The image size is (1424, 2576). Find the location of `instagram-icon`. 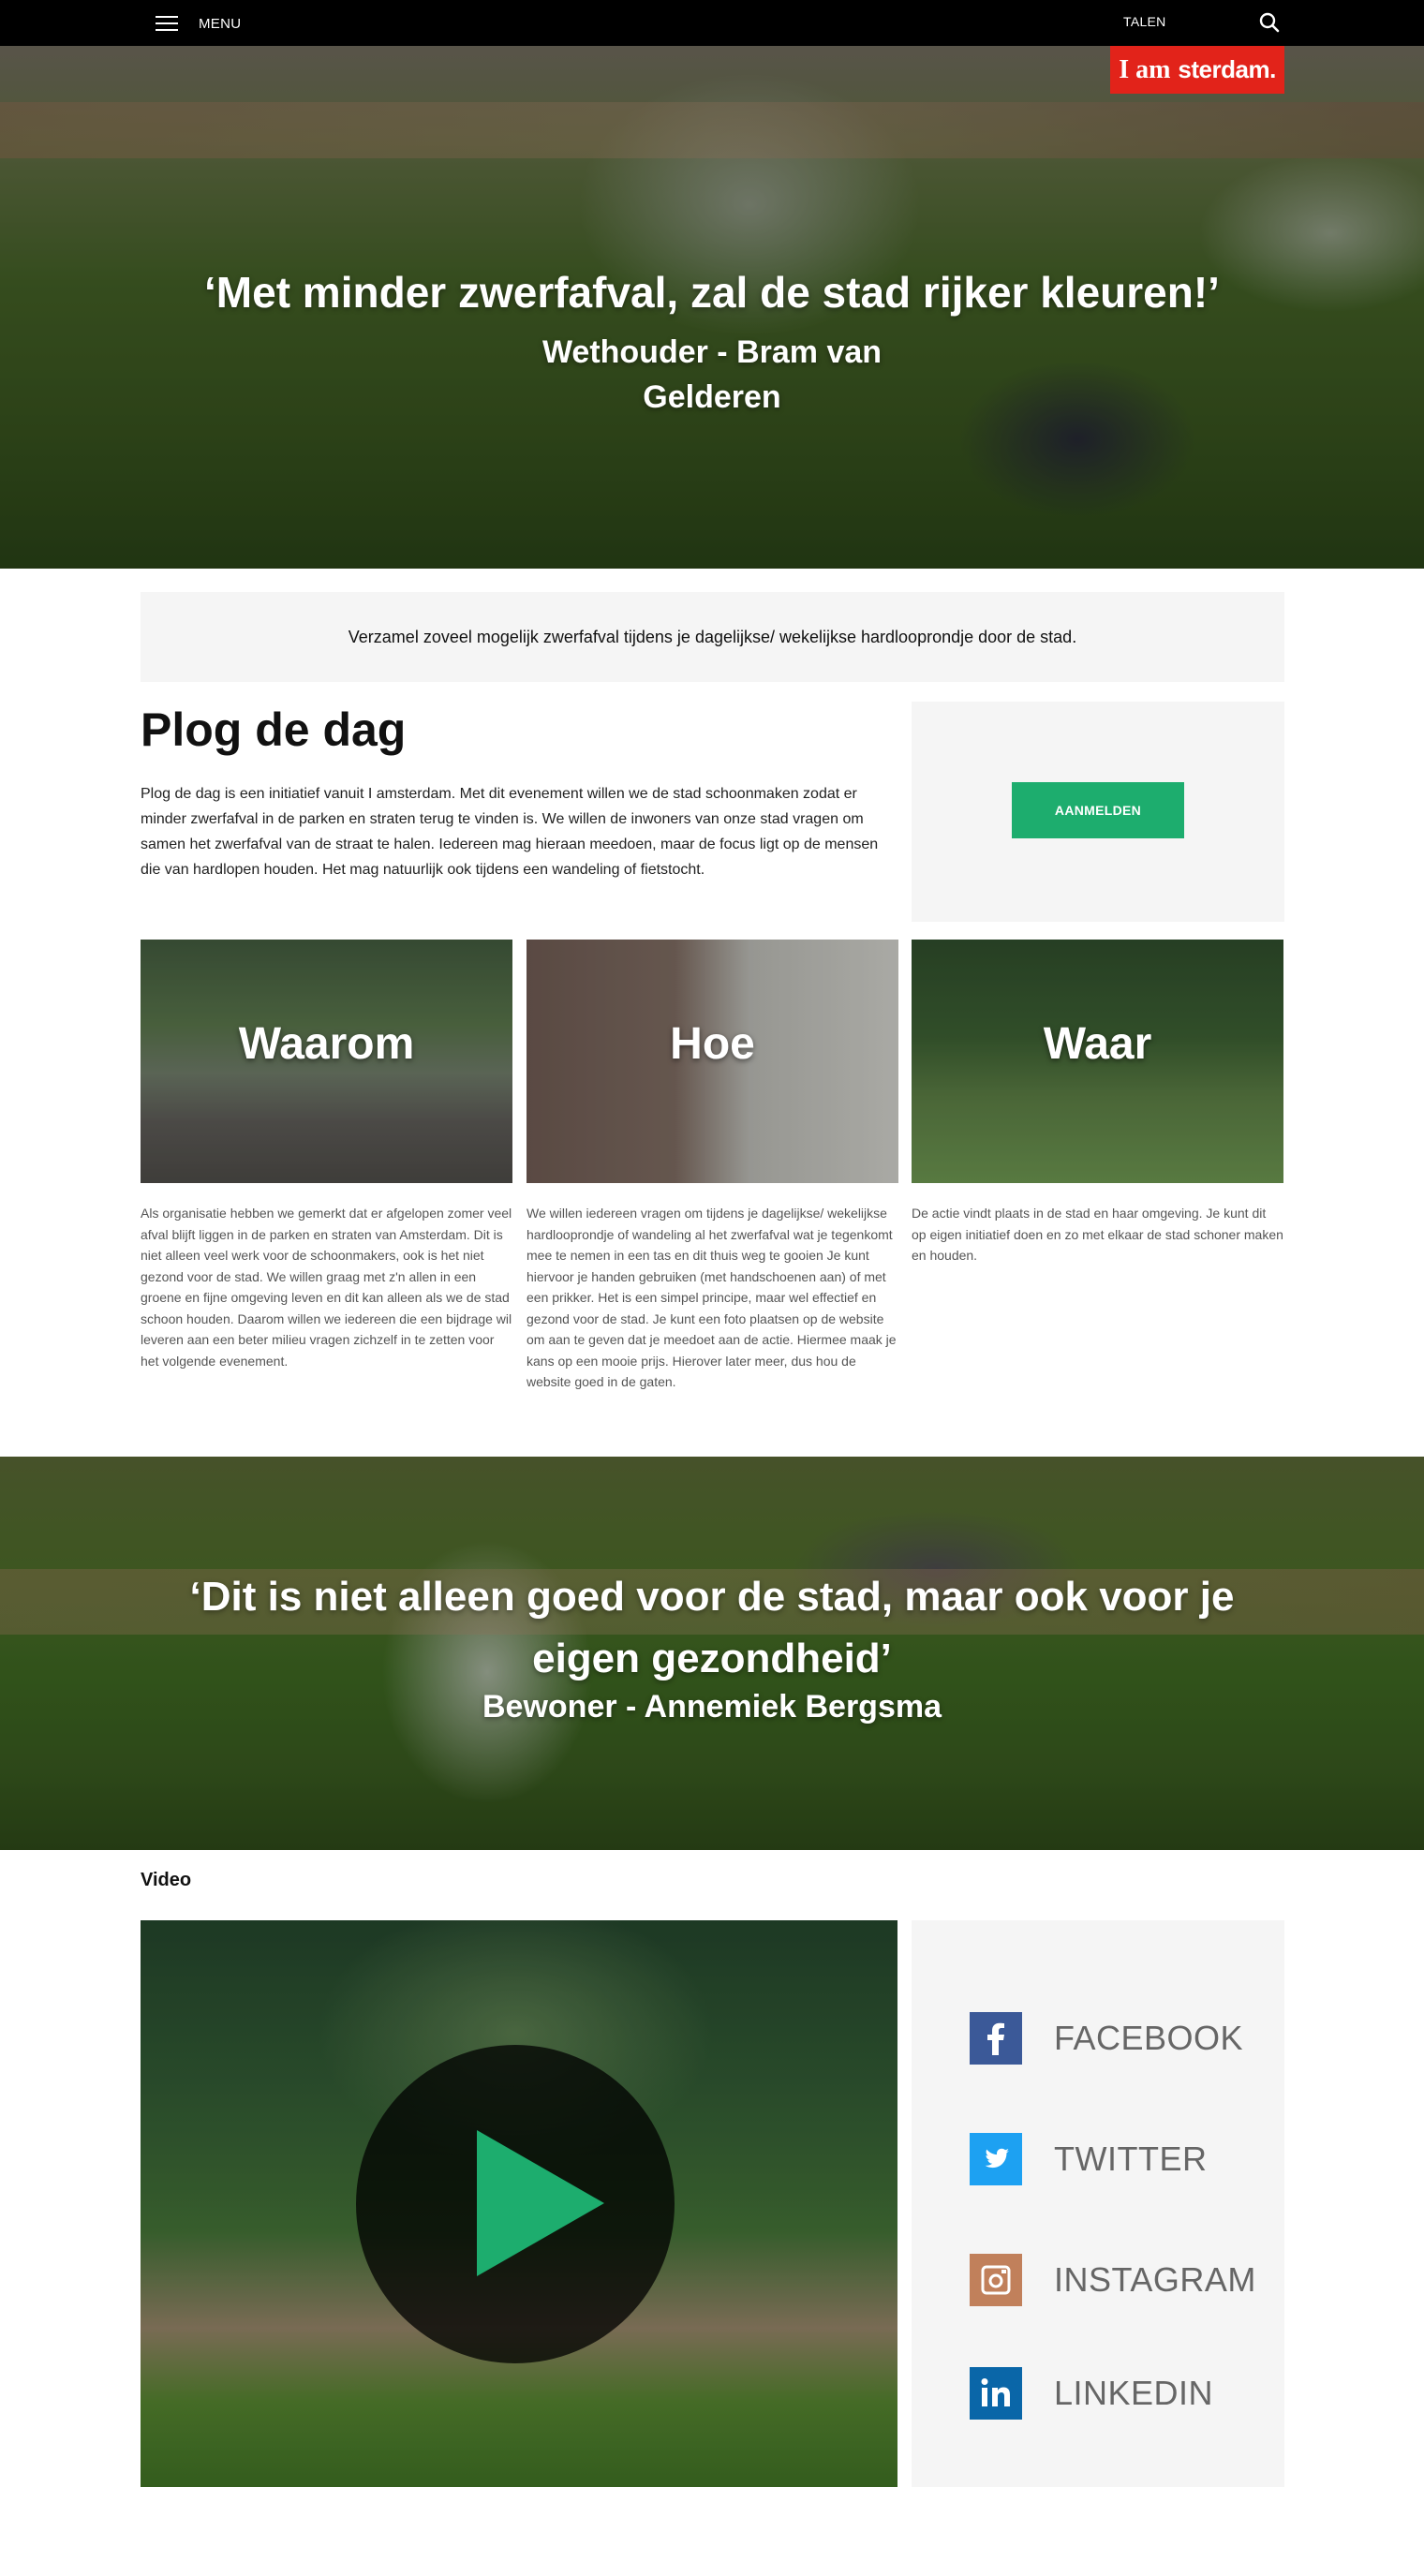

instagram-icon is located at coordinates (996, 2280).